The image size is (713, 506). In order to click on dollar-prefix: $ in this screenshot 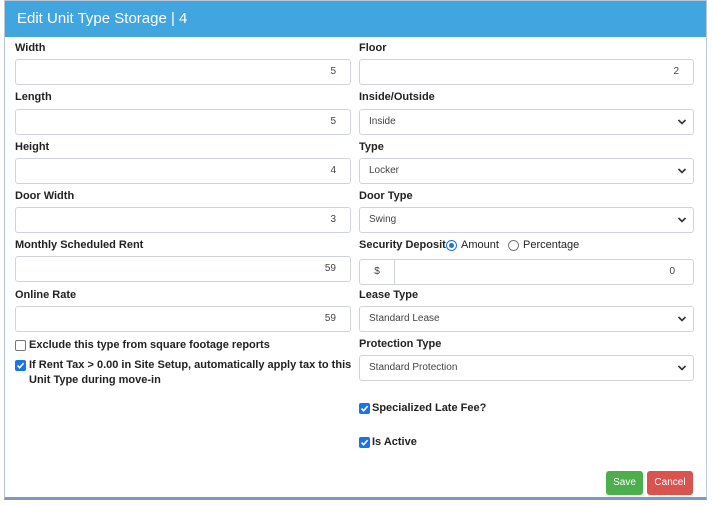, I will do `click(377, 272)`.